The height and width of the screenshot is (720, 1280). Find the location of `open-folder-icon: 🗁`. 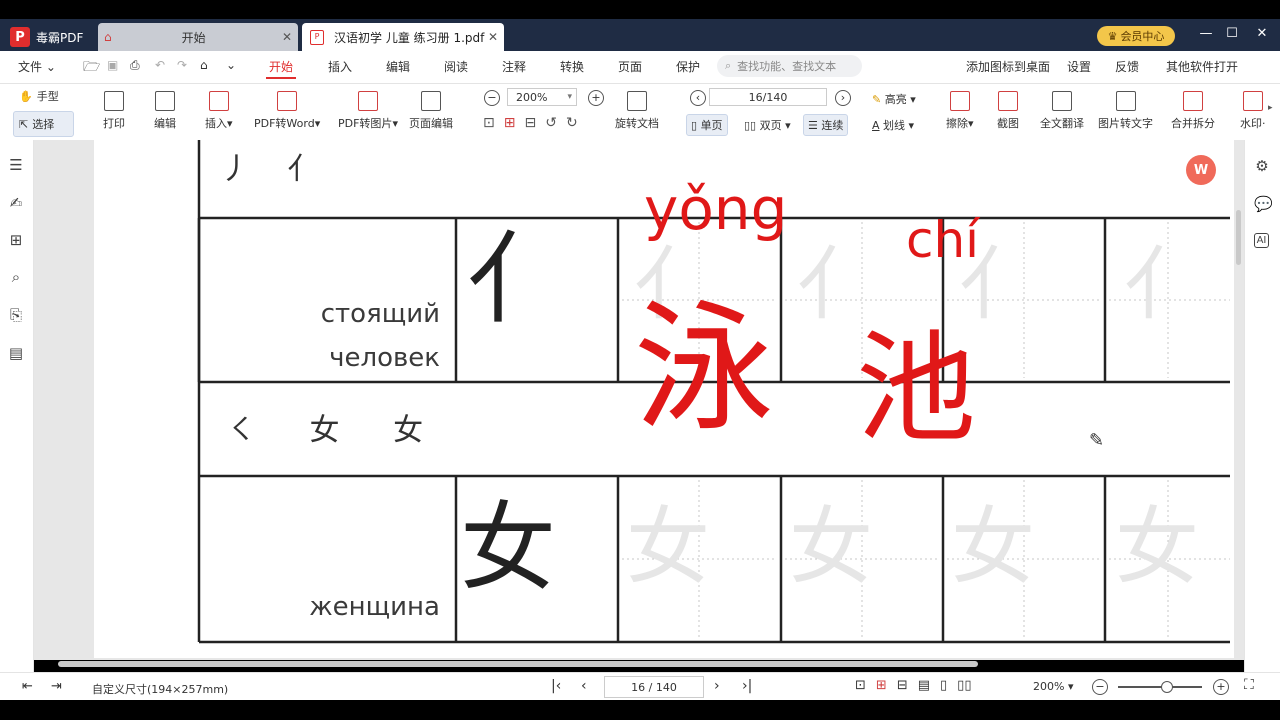

open-folder-icon: 🗁 is located at coordinates (91, 68).